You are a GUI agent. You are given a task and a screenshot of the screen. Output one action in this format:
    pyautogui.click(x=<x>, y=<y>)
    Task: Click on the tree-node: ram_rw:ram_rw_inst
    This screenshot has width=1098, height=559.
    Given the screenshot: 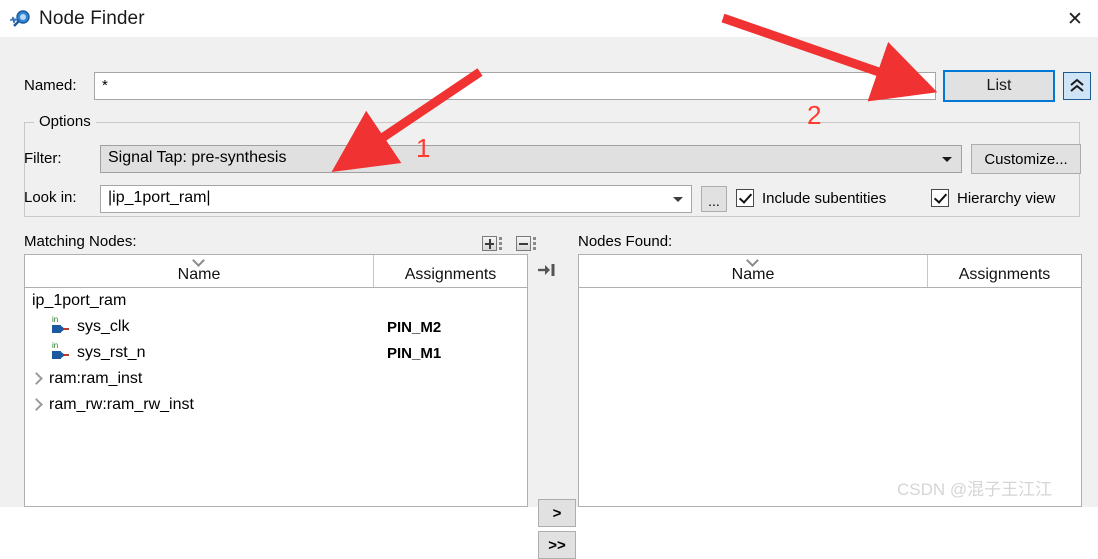 What is the action you would take?
    pyautogui.click(x=112, y=405)
    